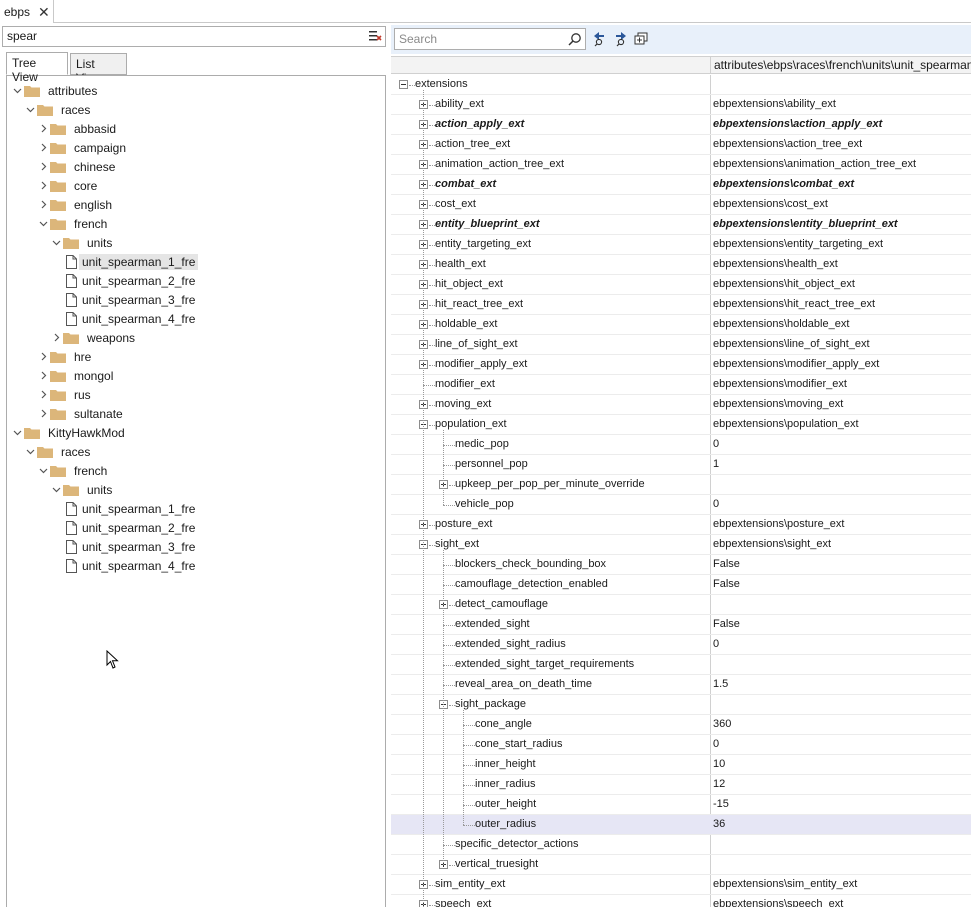 Image resolution: width=971 pixels, height=907 pixels. Describe the element at coordinates (681, 901) in the screenshot. I see `property-row: speech_ext ebpextensions\speech_ext` at that location.